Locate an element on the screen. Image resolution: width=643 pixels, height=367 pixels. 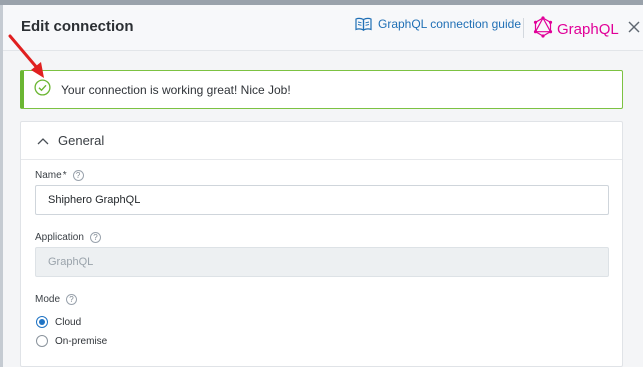
name-input is located at coordinates (322, 200).